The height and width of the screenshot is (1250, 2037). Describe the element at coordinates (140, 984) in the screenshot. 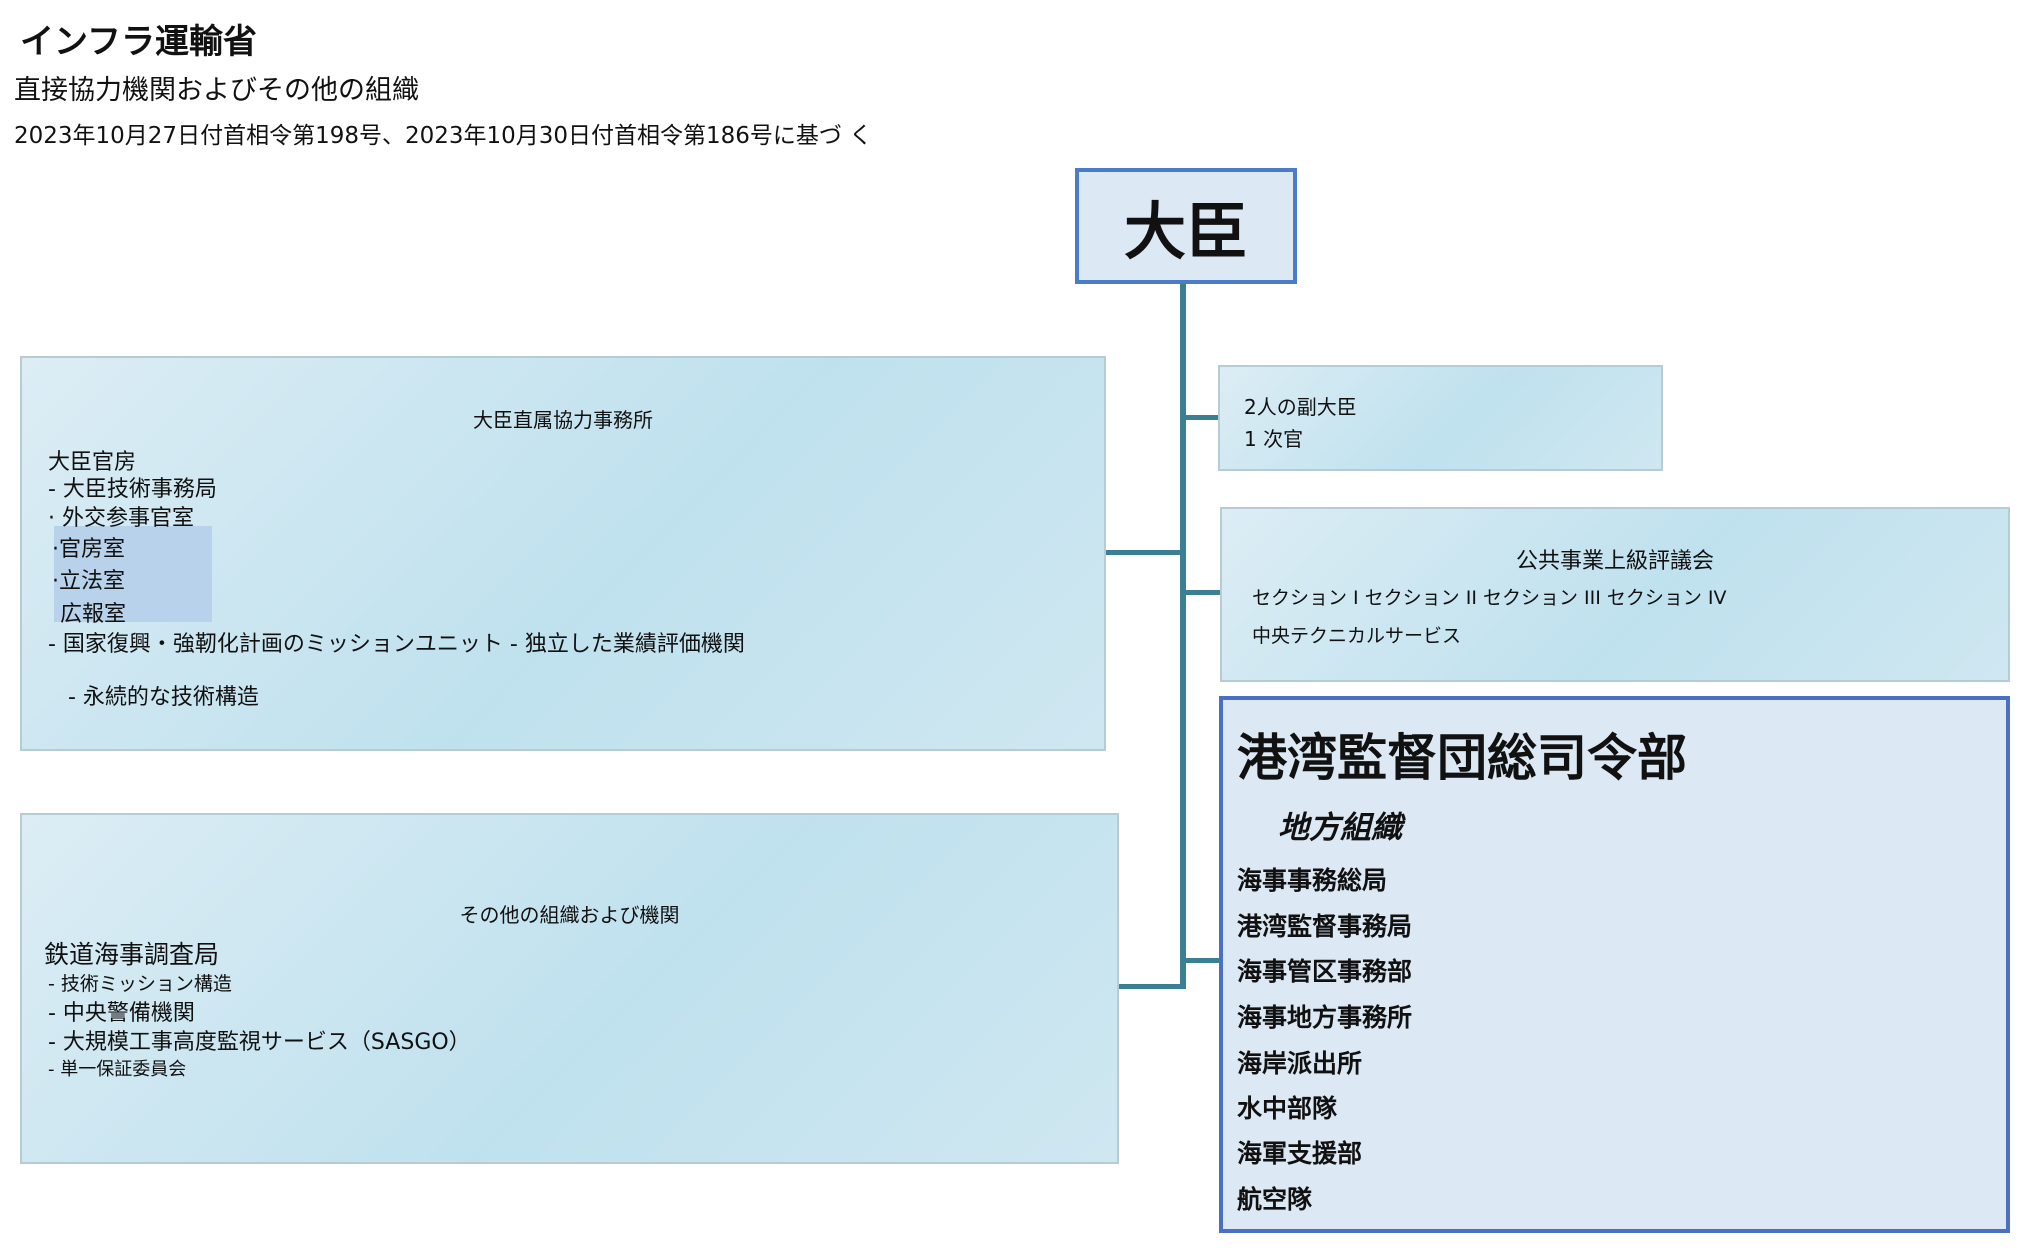

I see `other-orgs-item: - 技術ミッション構造` at that location.